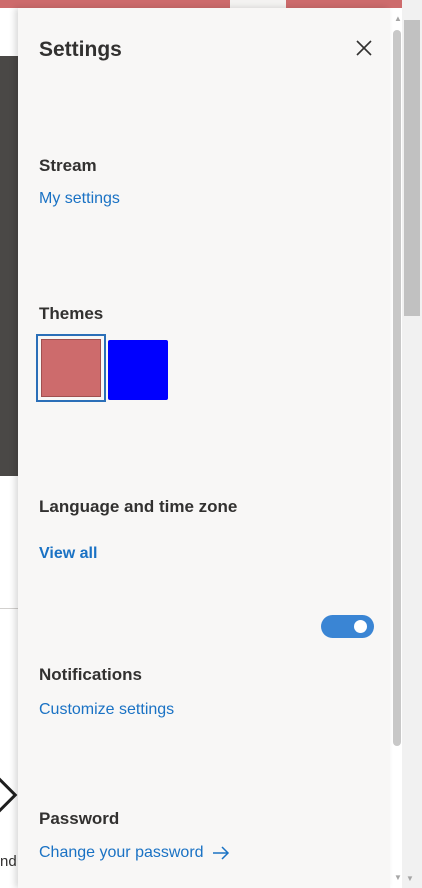  Describe the element at coordinates (412, 168) in the screenshot. I see `page-scrollbar-thumb` at that location.